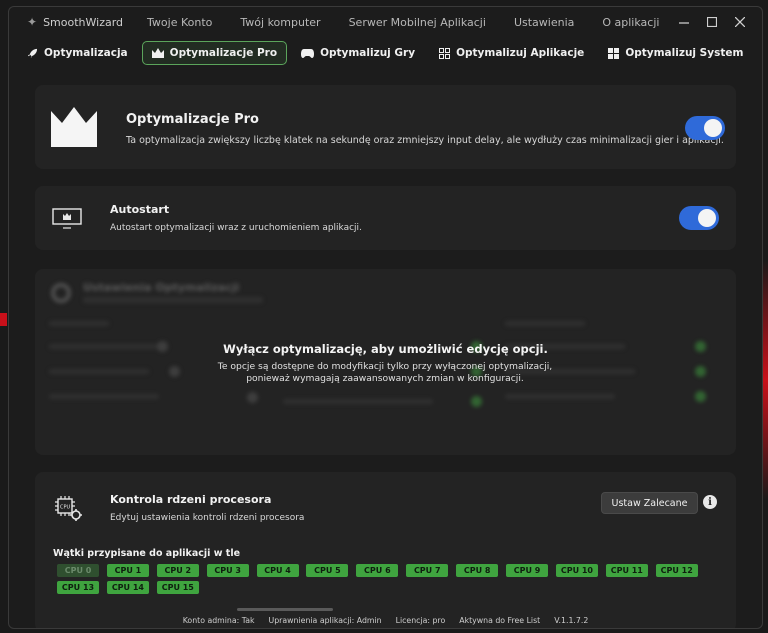  I want to click on cpu-core-chip: CPU 2, so click(177, 570).